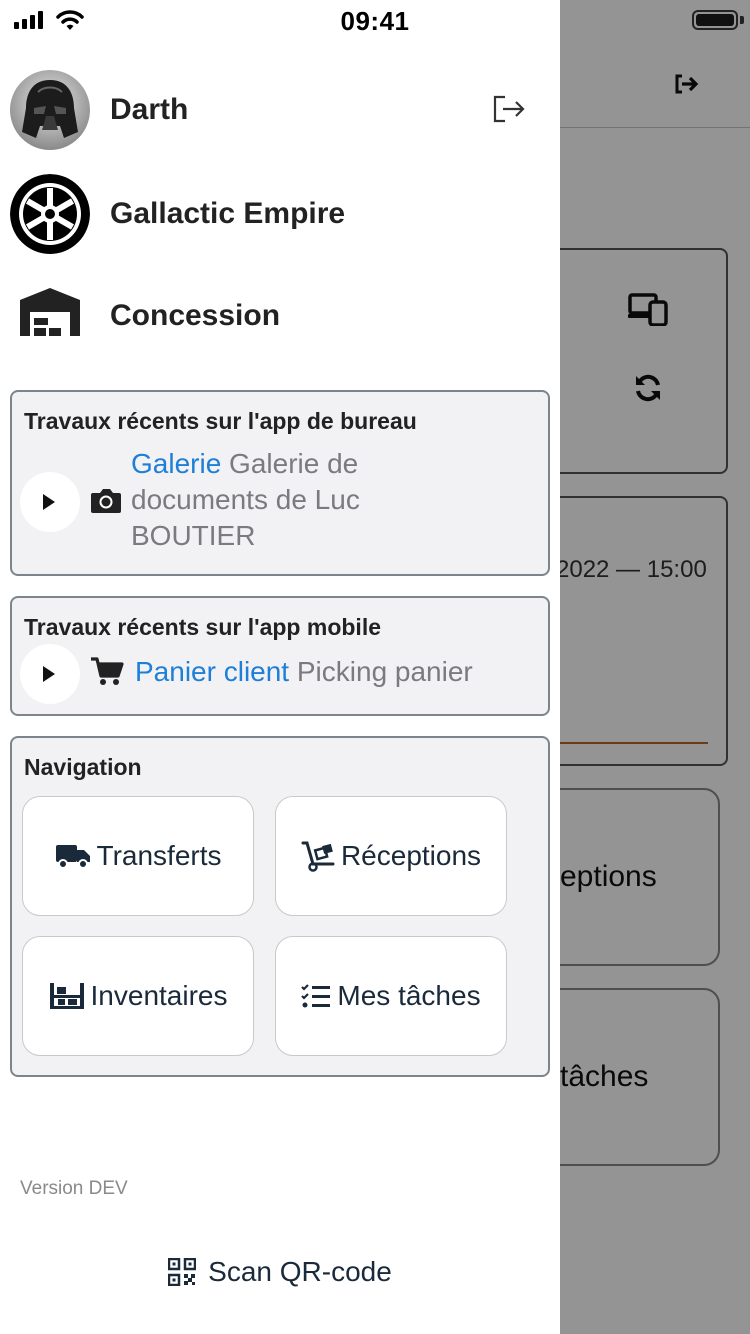 Image resolution: width=750 pixels, height=1334 pixels. Describe the element at coordinates (195, 315) in the screenshot. I see `location-name: Concession` at that location.